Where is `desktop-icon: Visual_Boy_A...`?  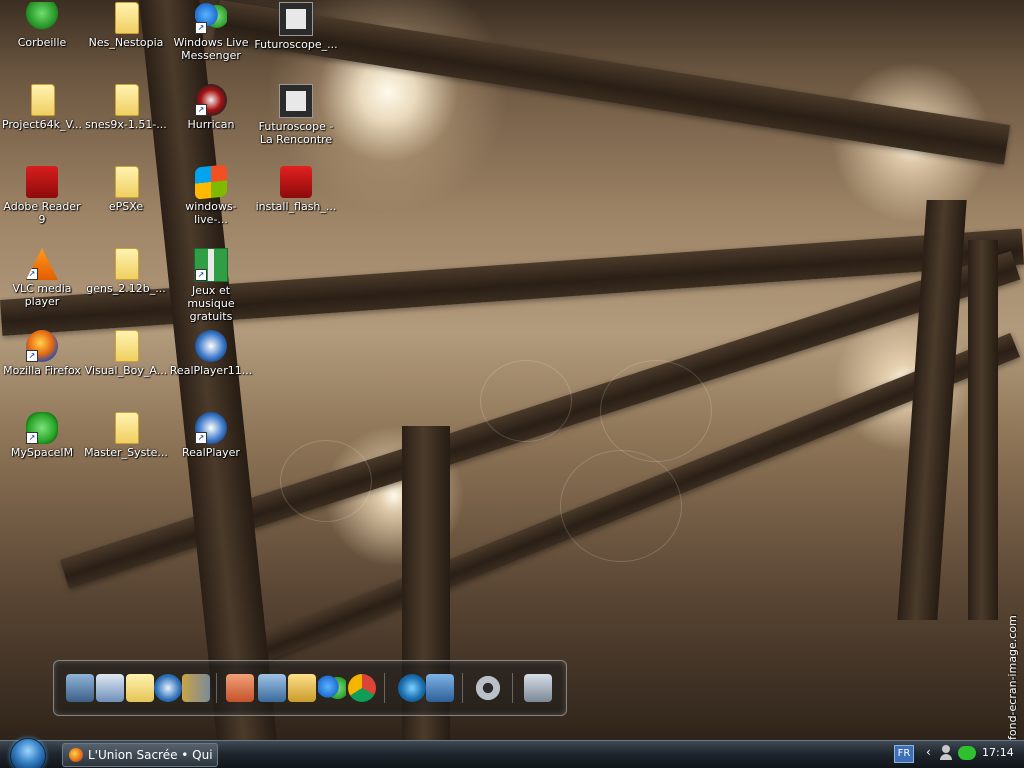 desktop-icon: Visual_Boy_A... is located at coordinates (126, 353).